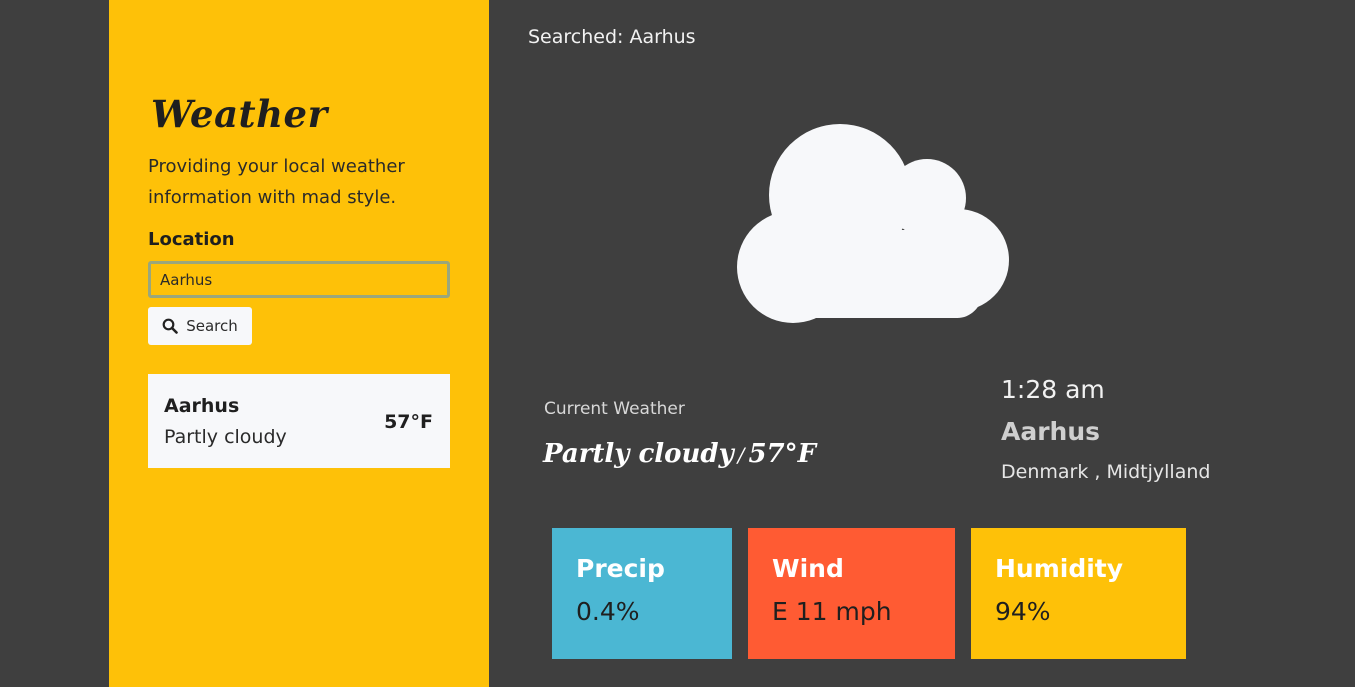 The width and height of the screenshot is (1355, 687). Describe the element at coordinates (1053, 389) in the screenshot. I see `local-time: 1:28 am` at that location.